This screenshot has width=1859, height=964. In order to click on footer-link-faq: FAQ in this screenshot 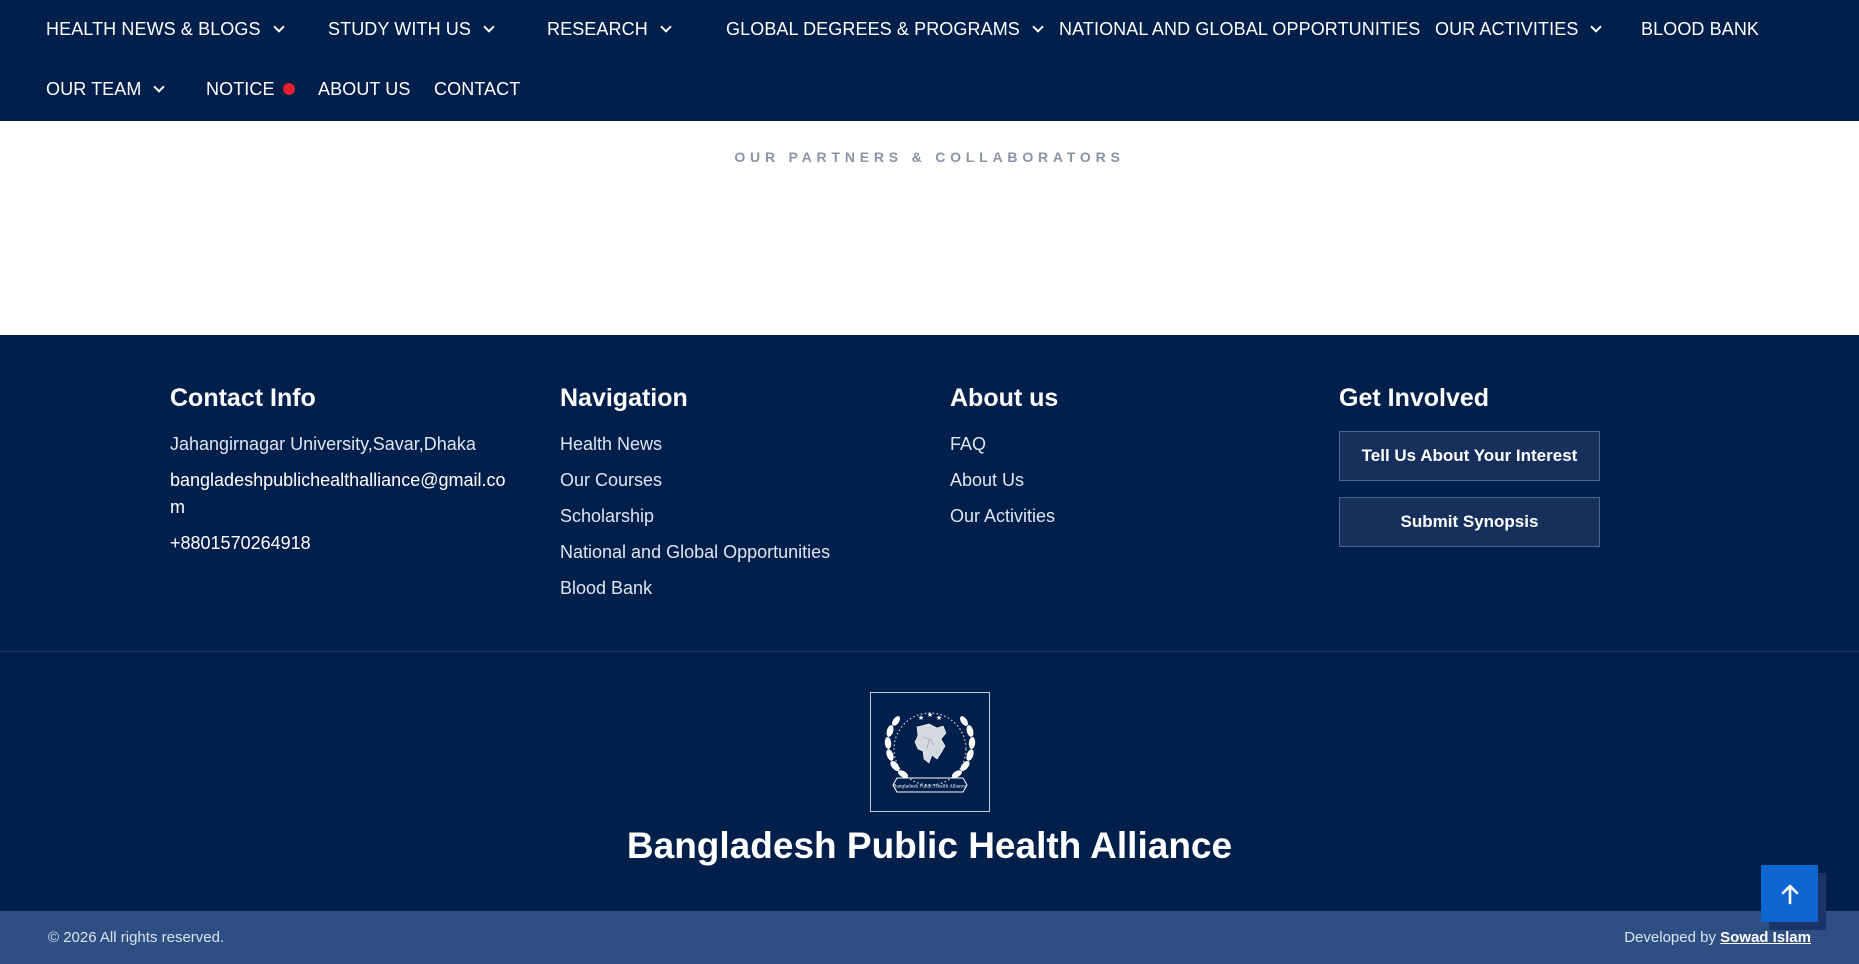, I will do `click(1100, 444)`.